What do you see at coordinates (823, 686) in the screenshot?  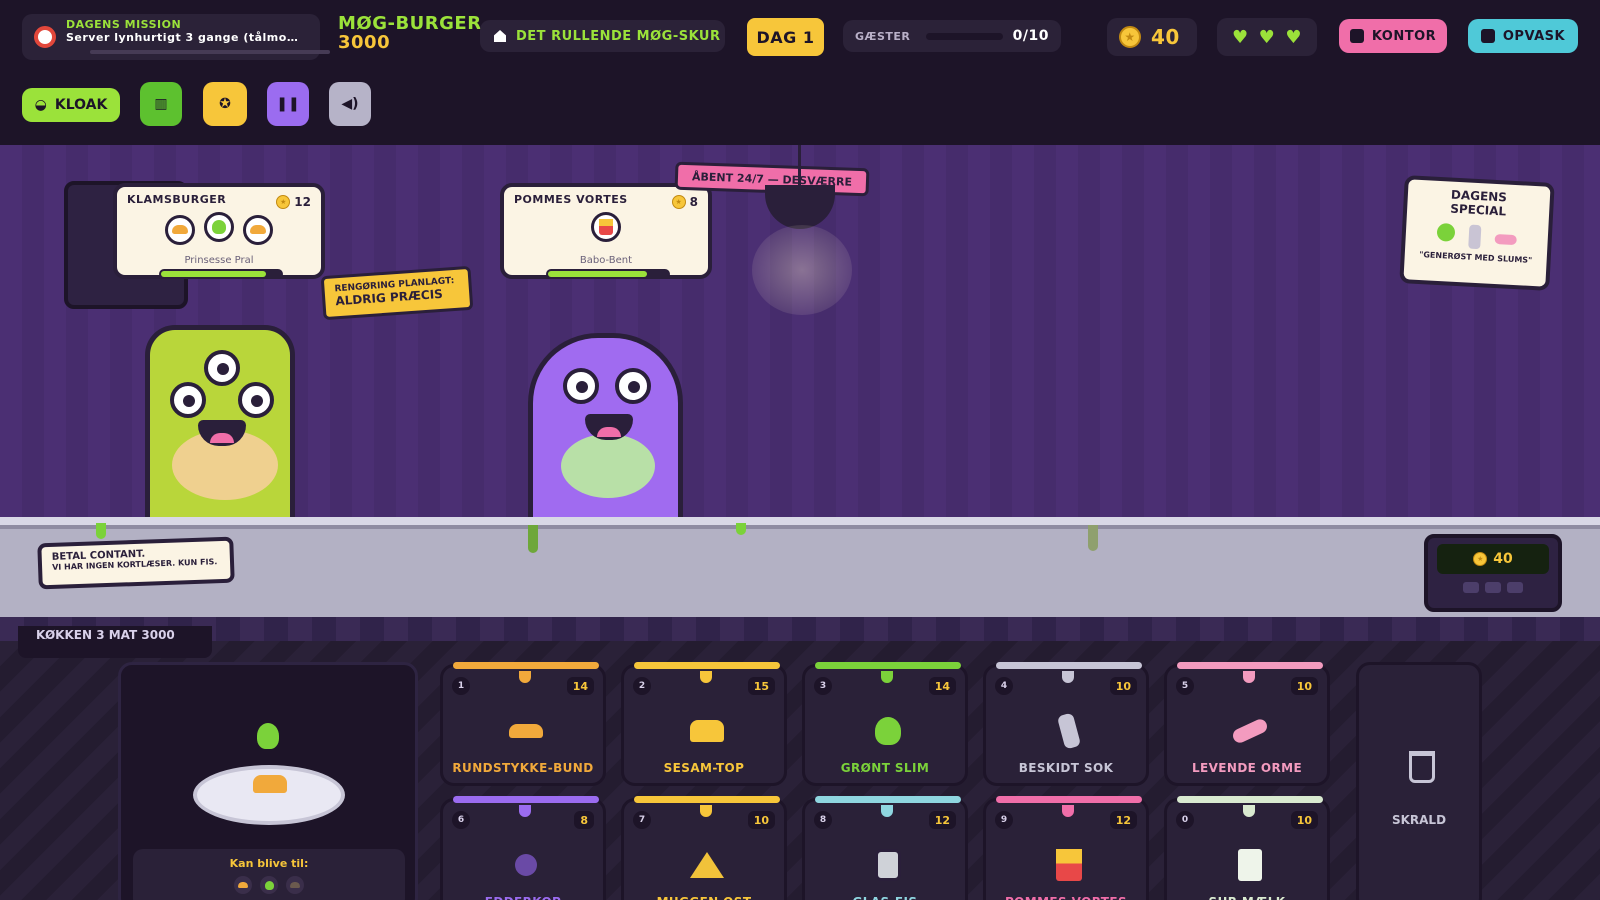 I see `hotkey-badge: 3` at bounding box center [823, 686].